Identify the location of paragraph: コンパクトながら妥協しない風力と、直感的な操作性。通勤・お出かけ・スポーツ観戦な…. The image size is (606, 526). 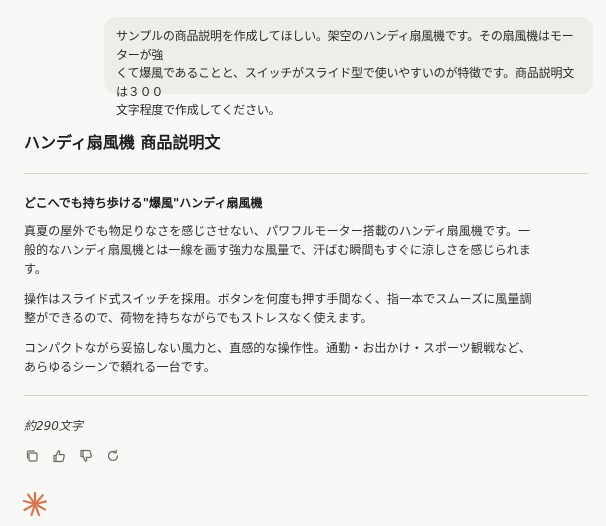
(301, 358).